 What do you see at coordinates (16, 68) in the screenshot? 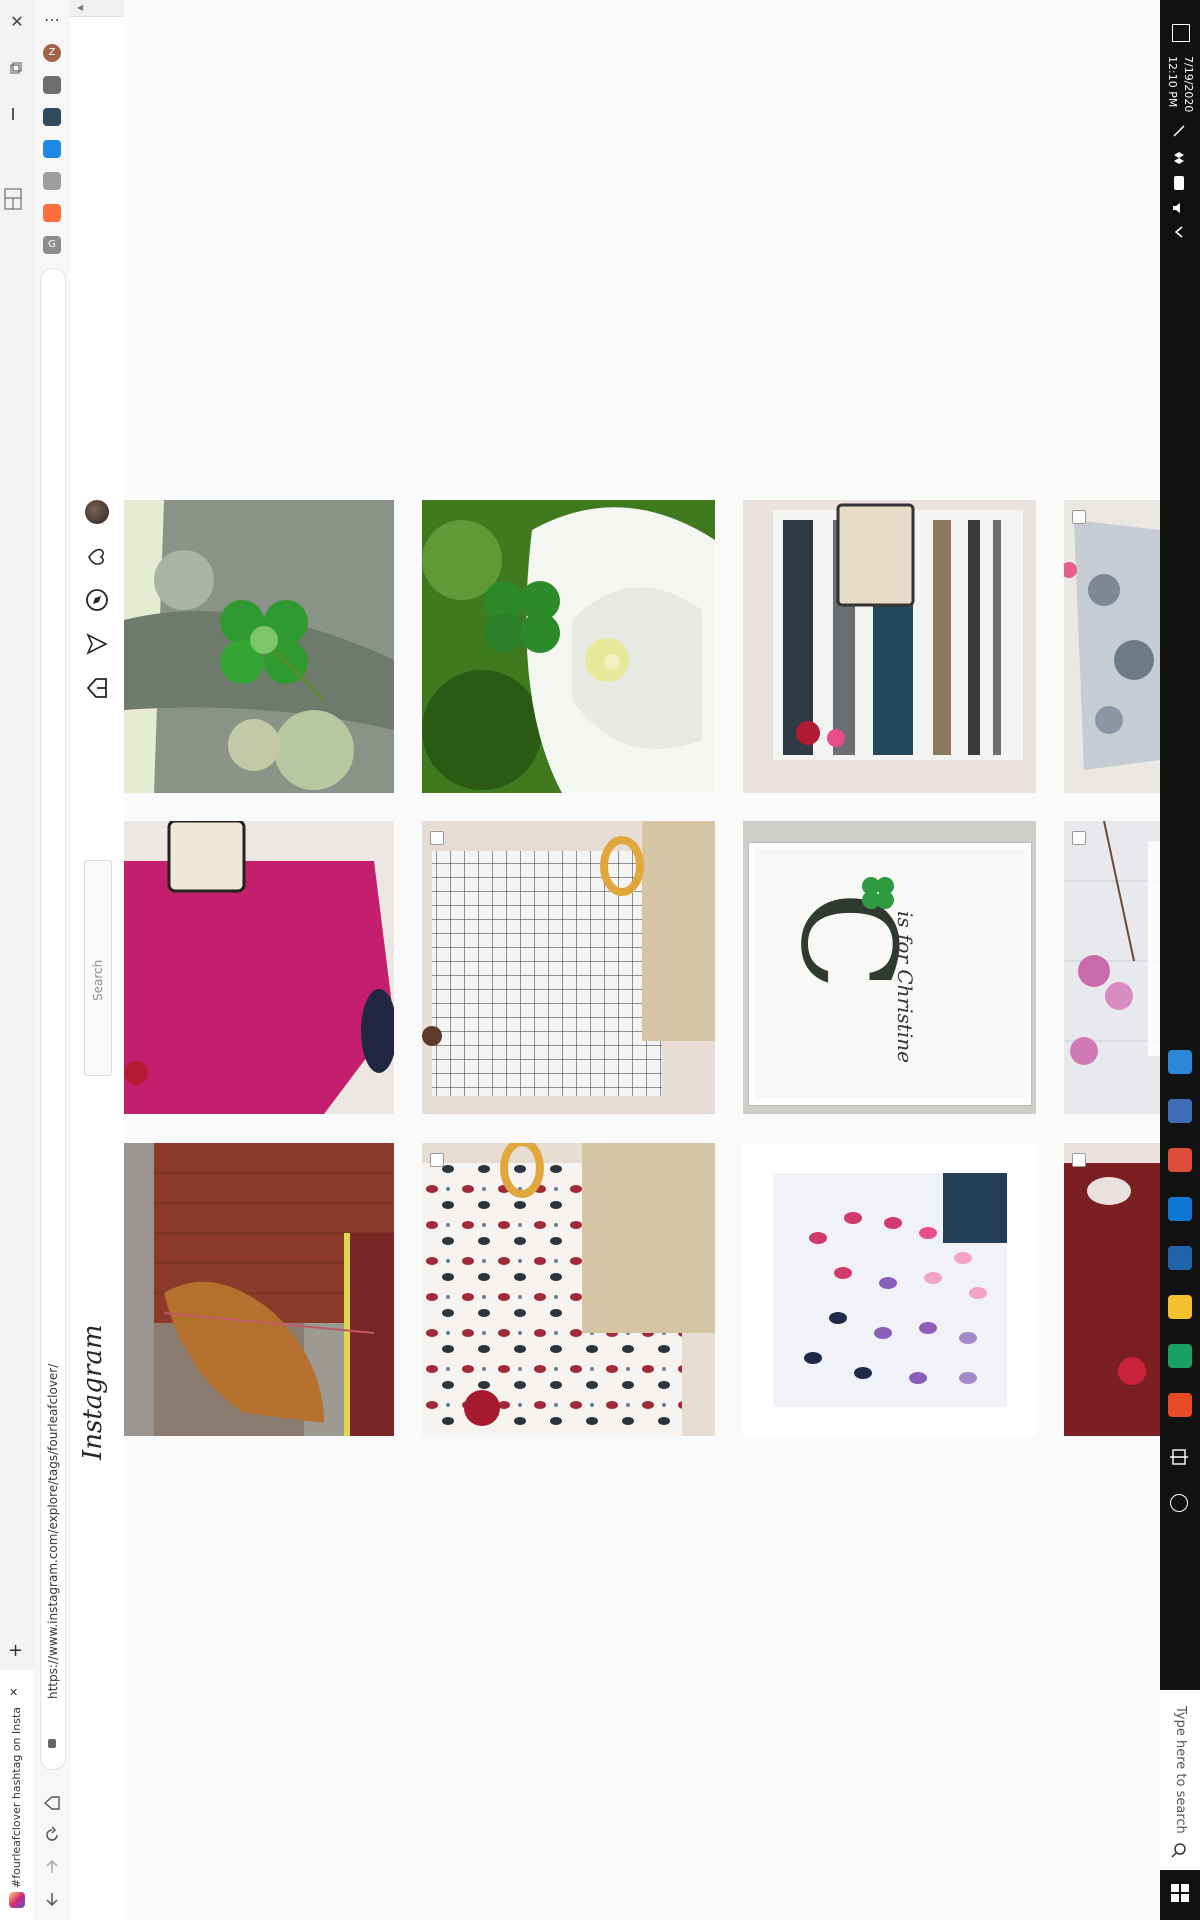
I see `restore-window-icon` at bounding box center [16, 68].